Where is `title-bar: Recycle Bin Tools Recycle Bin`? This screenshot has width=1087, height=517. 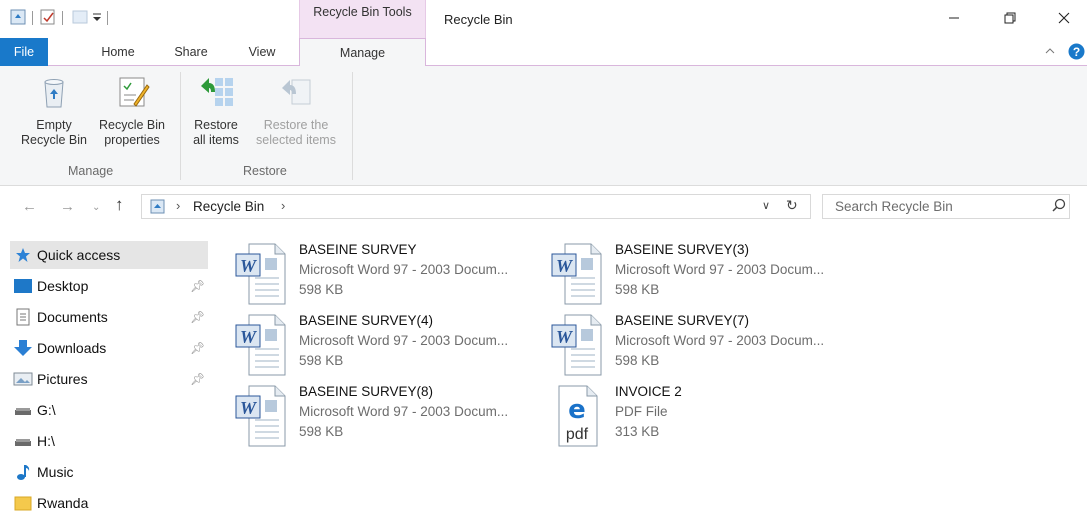 title-bar: Recycle Bin Tools Recycle Bin is located at coordinates (543, 19).